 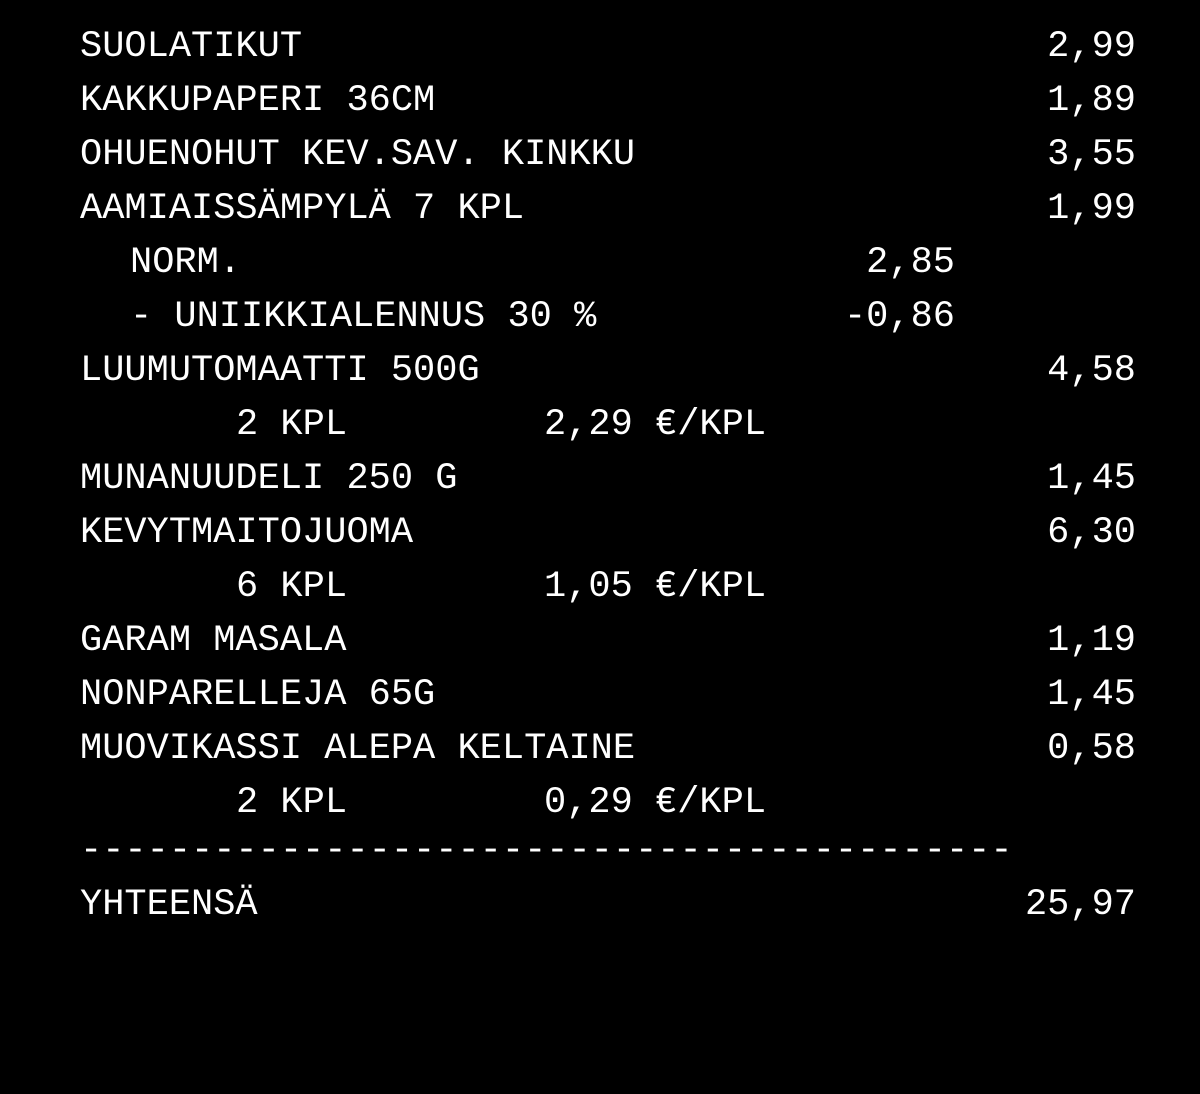 What do you see at coordinates (292, 587) in the screenshot?
I see `item-quantity: 6 KPL` at bounding box center [292, 587].